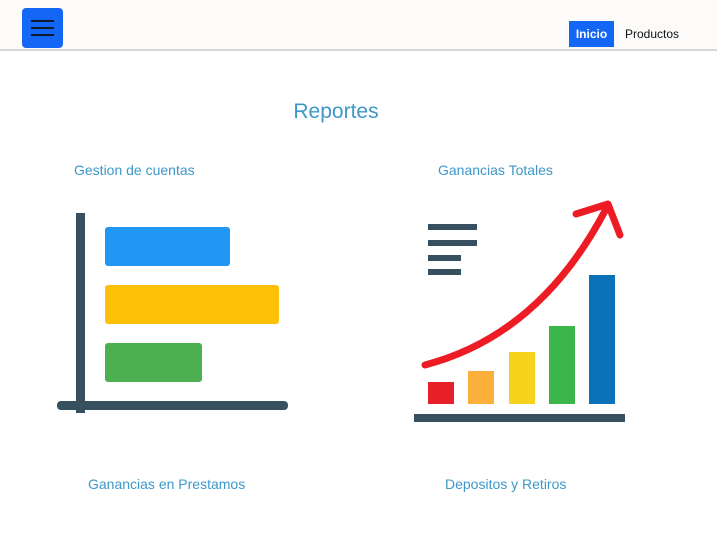  I want to click on report-link-gestion-de-cuentas: Gestion de cuentas, so click(134, 170).